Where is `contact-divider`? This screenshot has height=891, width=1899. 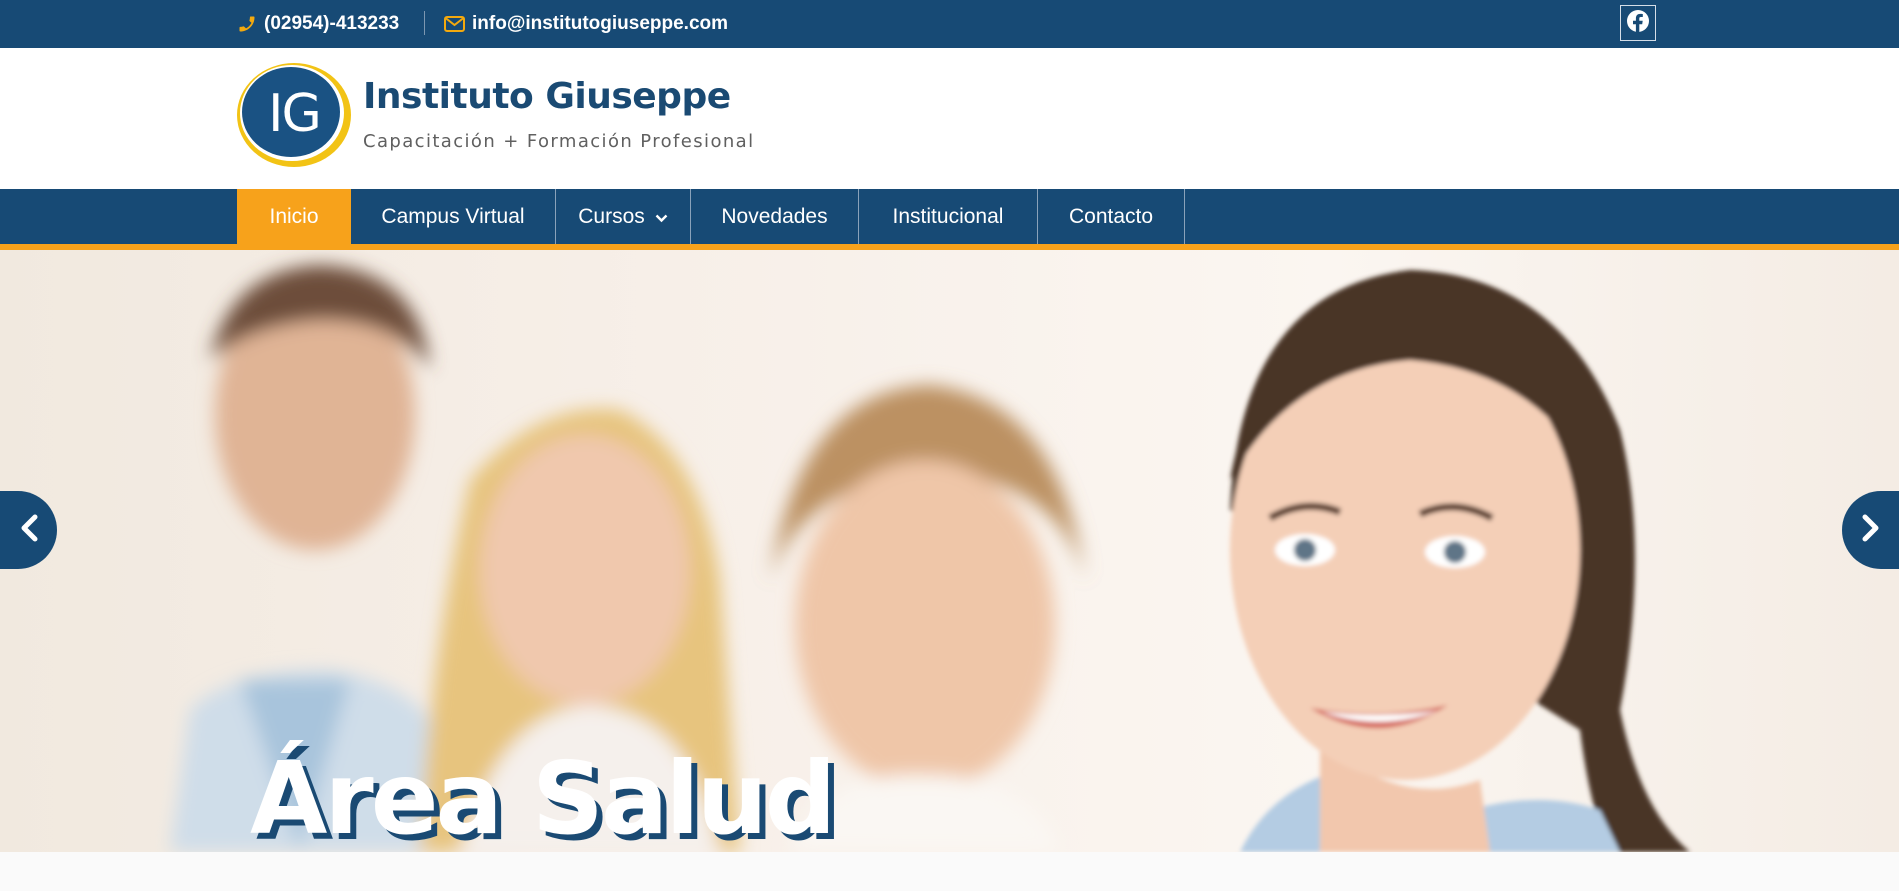
contact-divider is located at coordinates (424, 23).